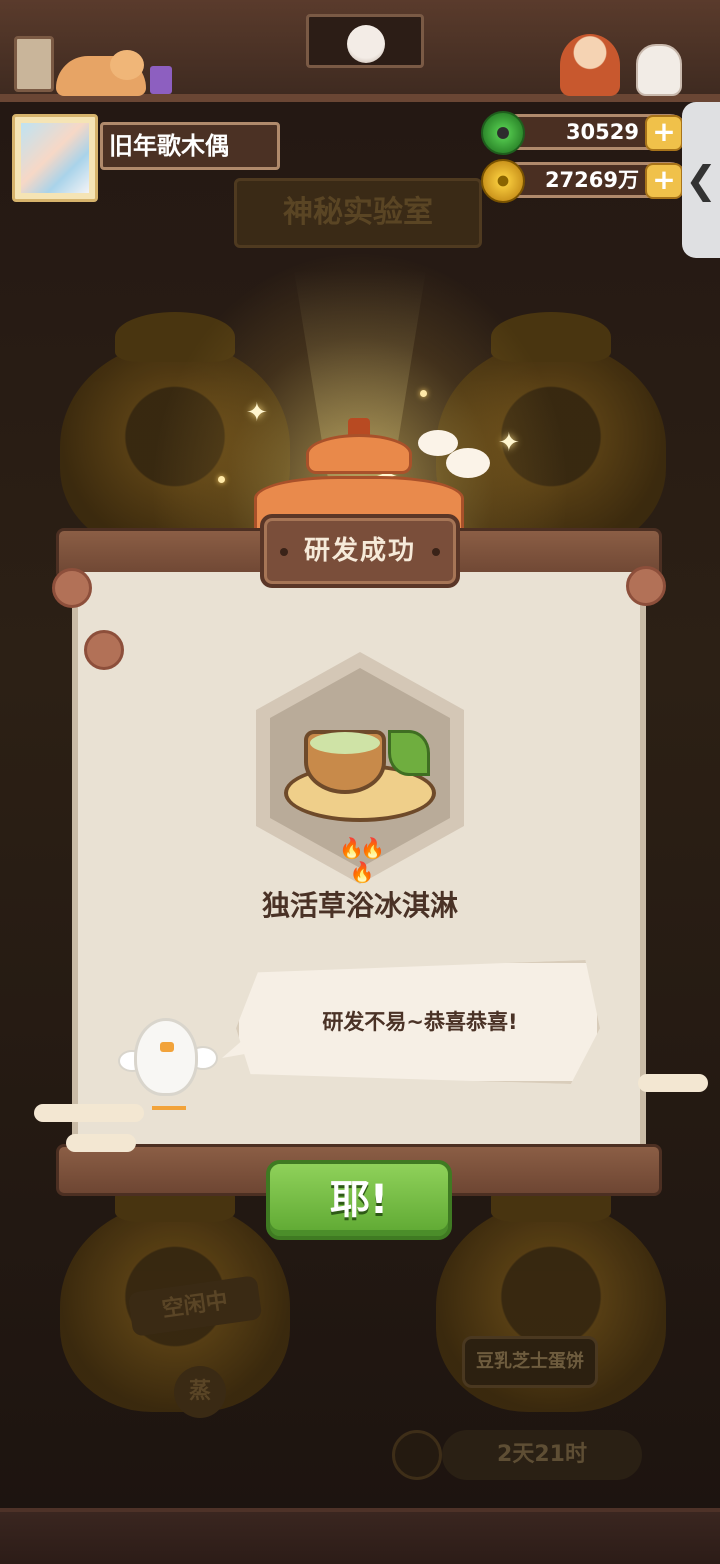  I want to click on sleeping-cat-icon, so click(101, 73).